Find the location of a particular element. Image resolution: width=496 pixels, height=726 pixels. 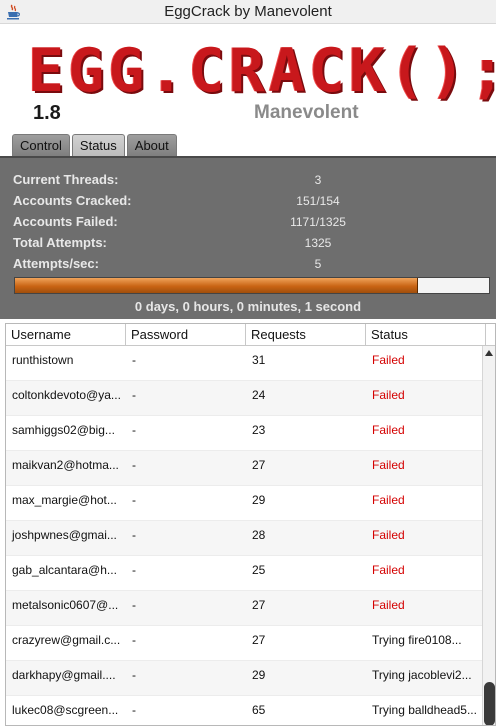

stat-value: 3 is located at coordinates (318, 180).